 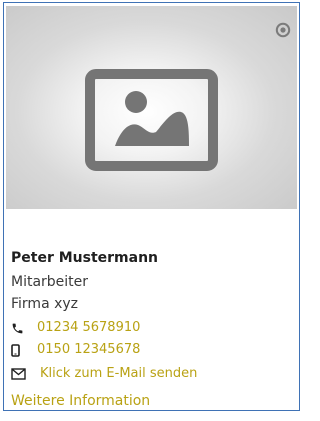 I want to click on mobile-link: 0150 12345678, so click(x=88, y=350).